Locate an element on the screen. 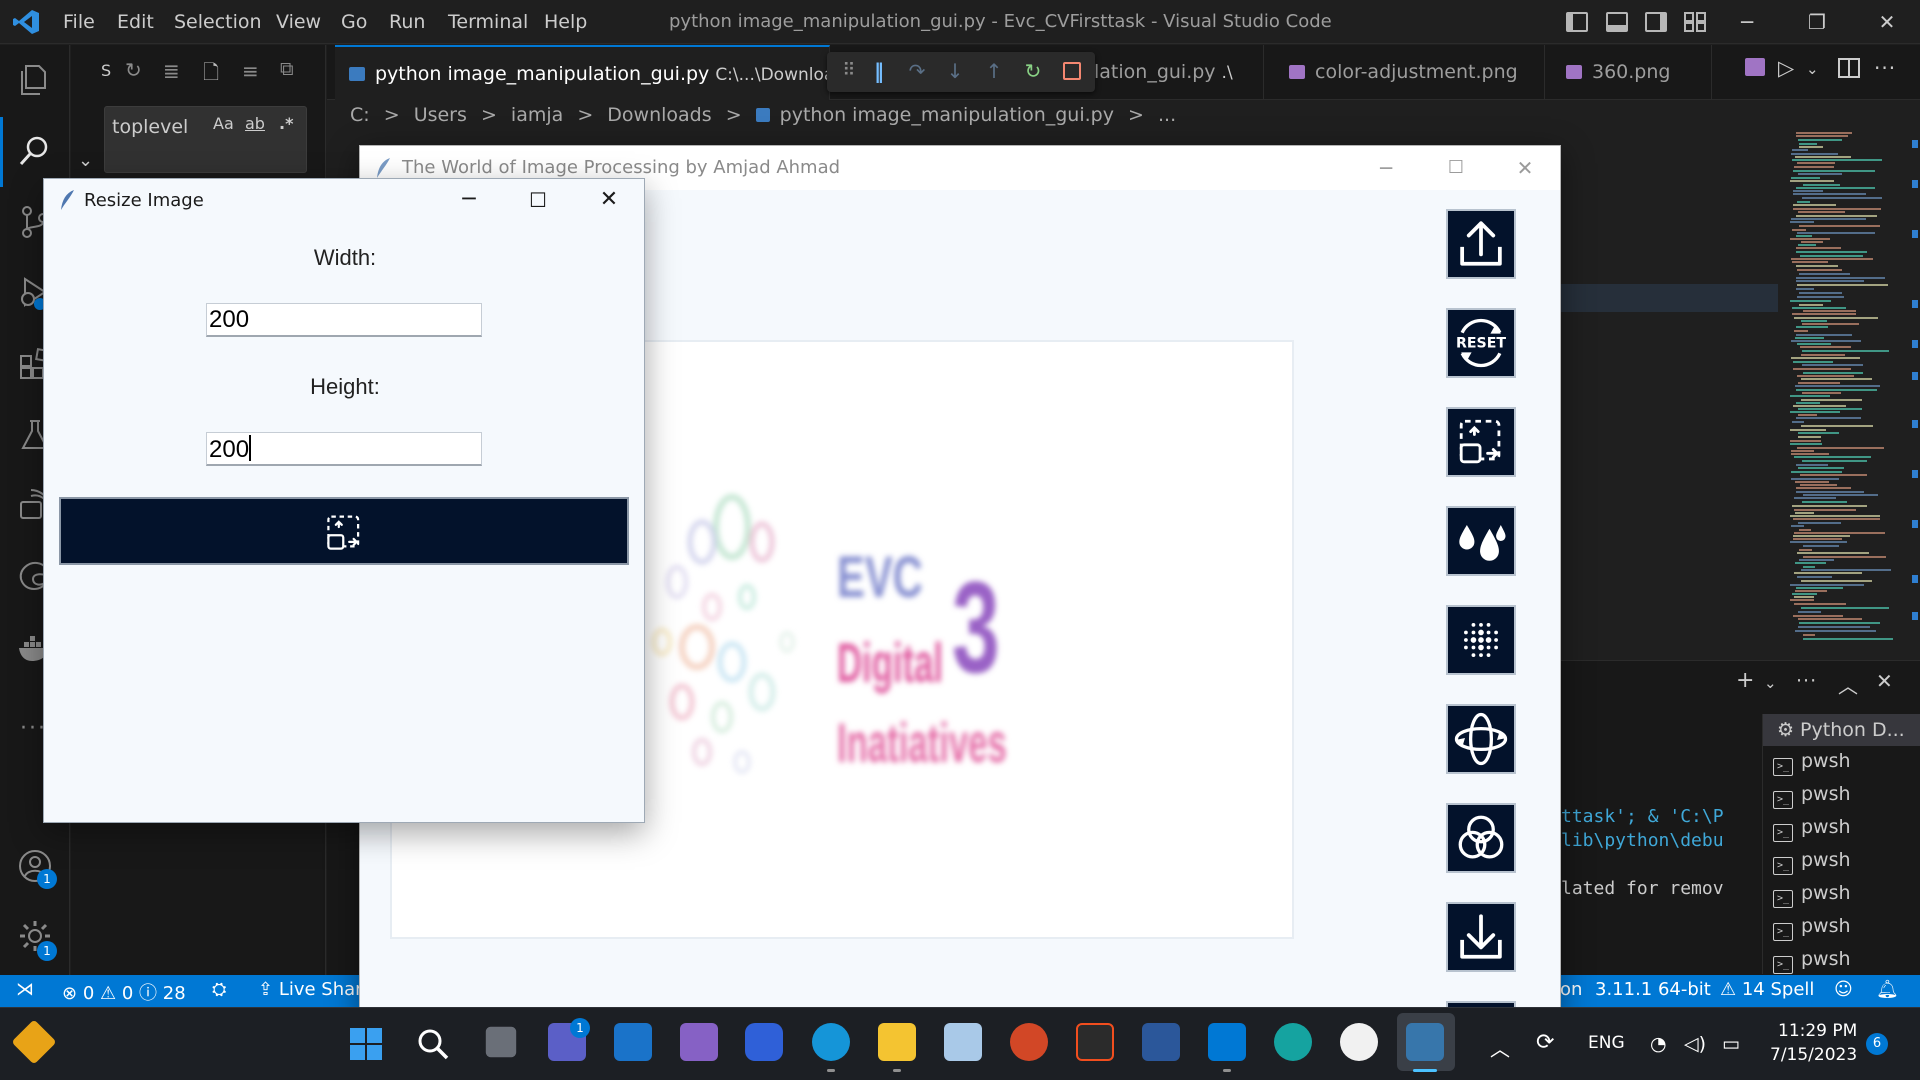 This screenshot has width=1920, height=1080. notification-count-badge: 6 is located at coordinates (1877, 1044).